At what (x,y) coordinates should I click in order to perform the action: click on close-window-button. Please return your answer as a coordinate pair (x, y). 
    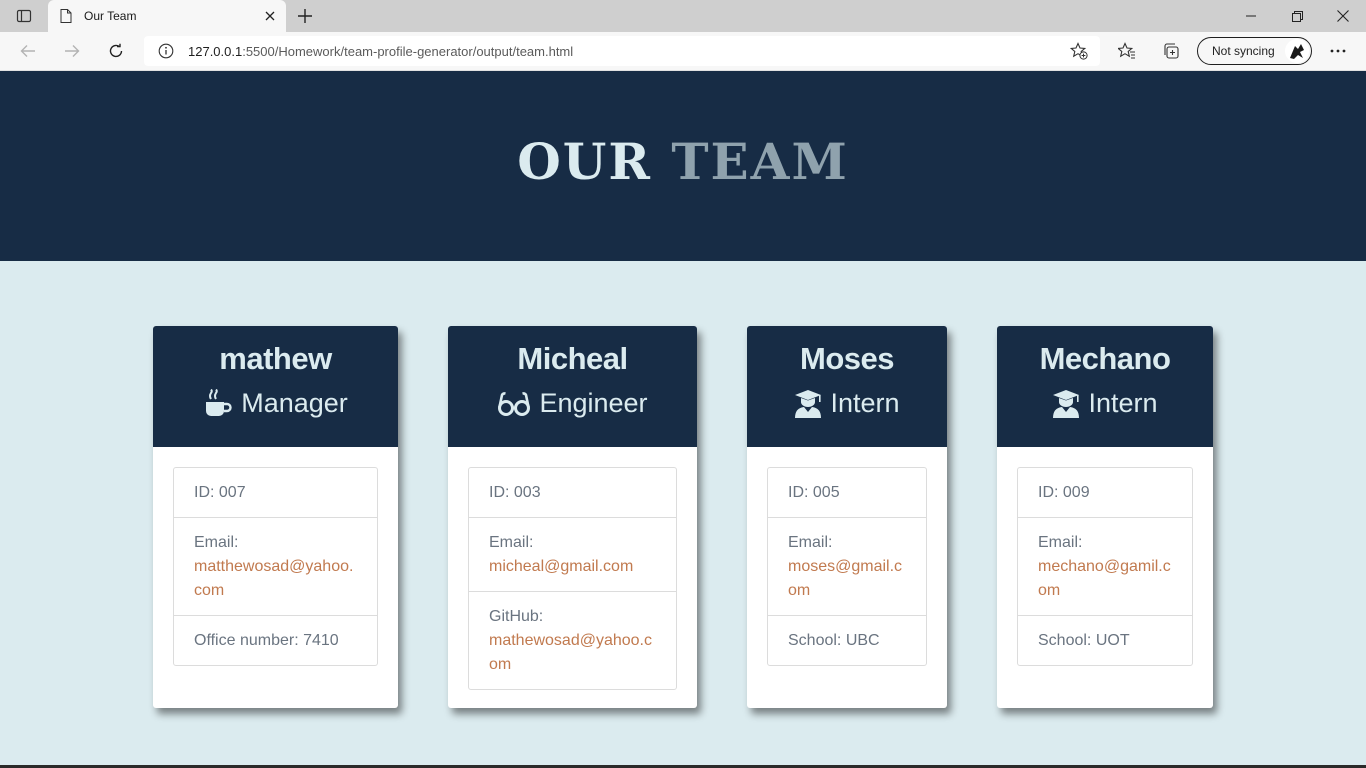
    Looking at the image, I should click on (1343, 16).